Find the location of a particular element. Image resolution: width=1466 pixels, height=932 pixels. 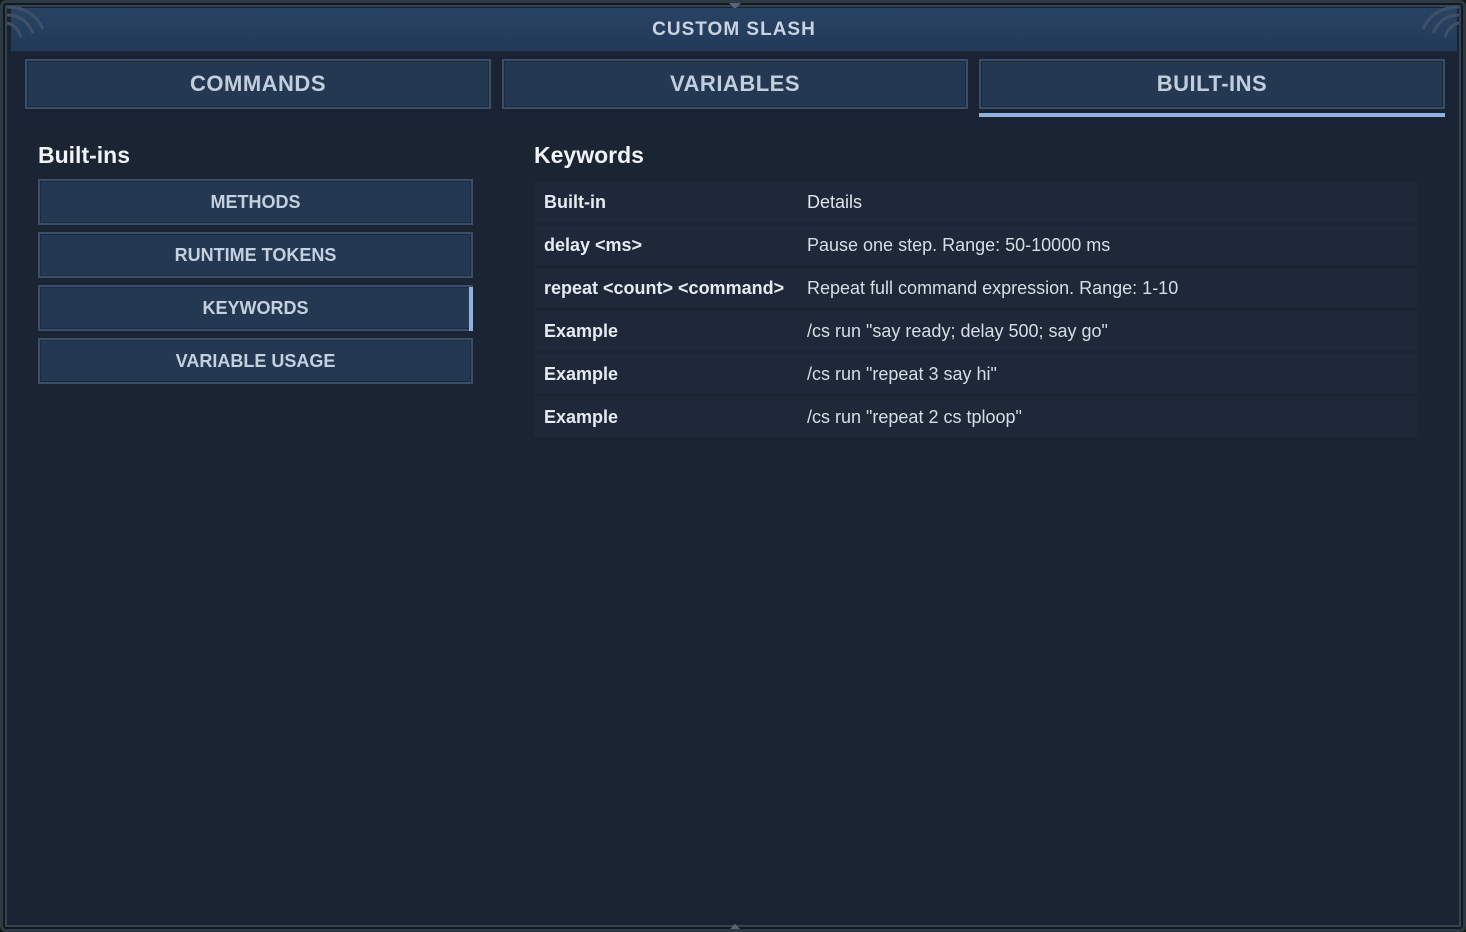

table-header-details: Details is located at coordinates (835, 201).